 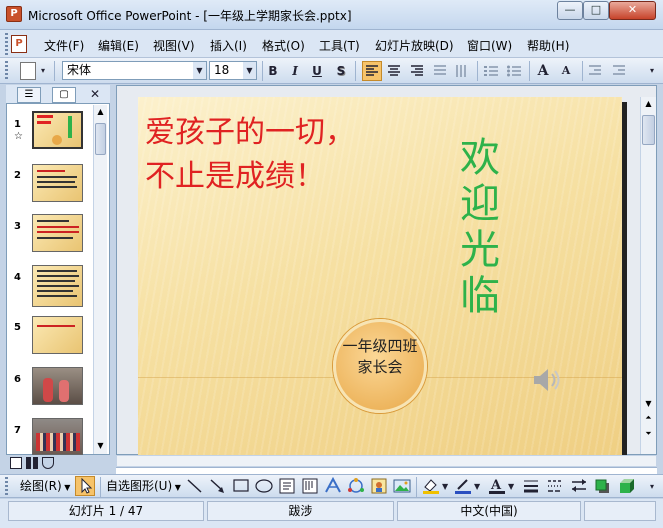 I want to click on font-name-dropdown-icon: ▼, so click(x=199, y=70).